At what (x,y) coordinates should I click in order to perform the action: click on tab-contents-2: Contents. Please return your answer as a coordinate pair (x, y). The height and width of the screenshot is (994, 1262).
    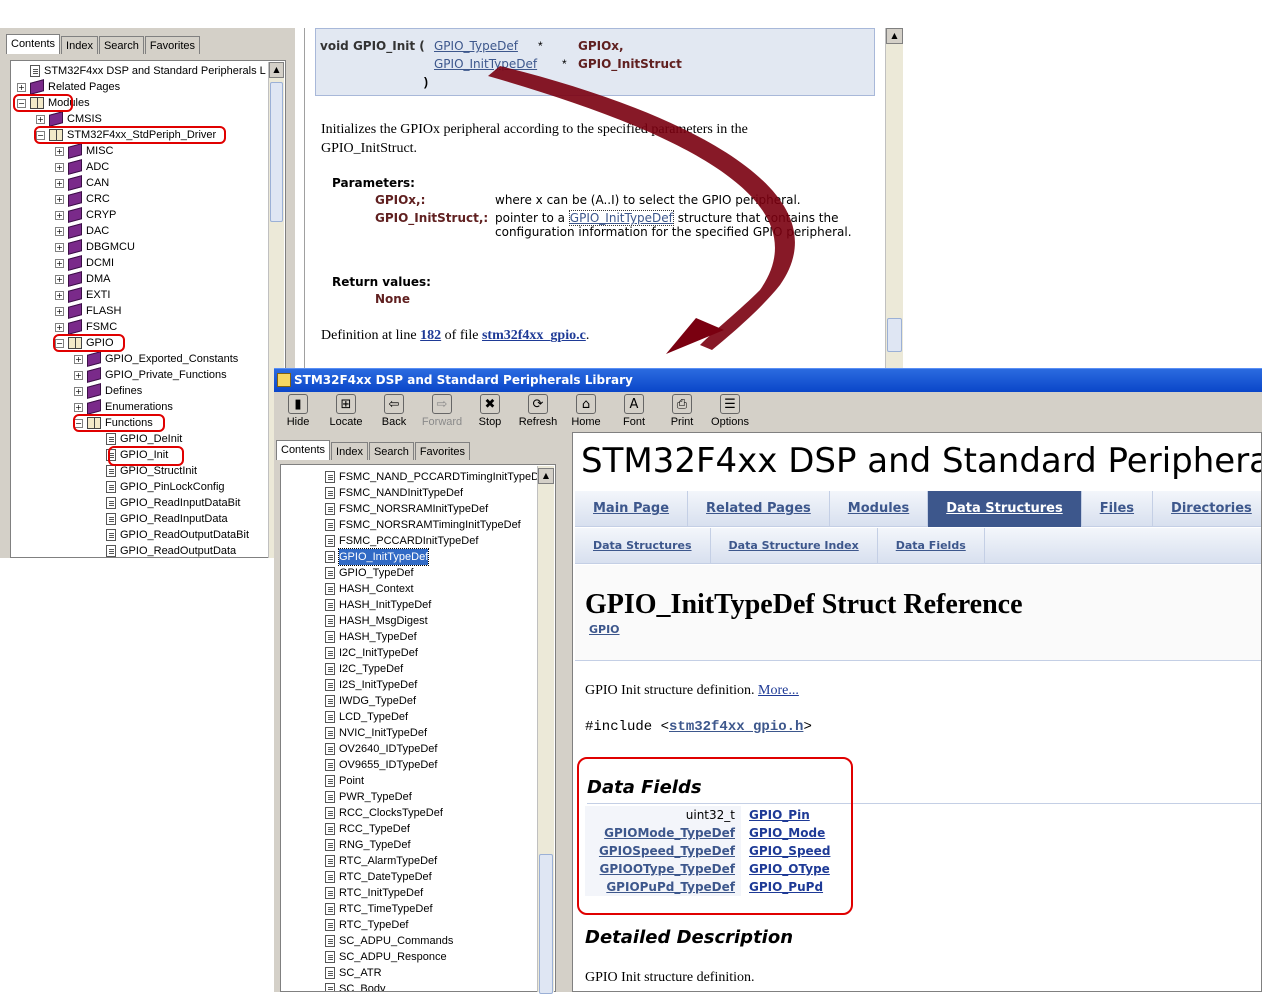
    Looking at the image, I should click on (303, 450).